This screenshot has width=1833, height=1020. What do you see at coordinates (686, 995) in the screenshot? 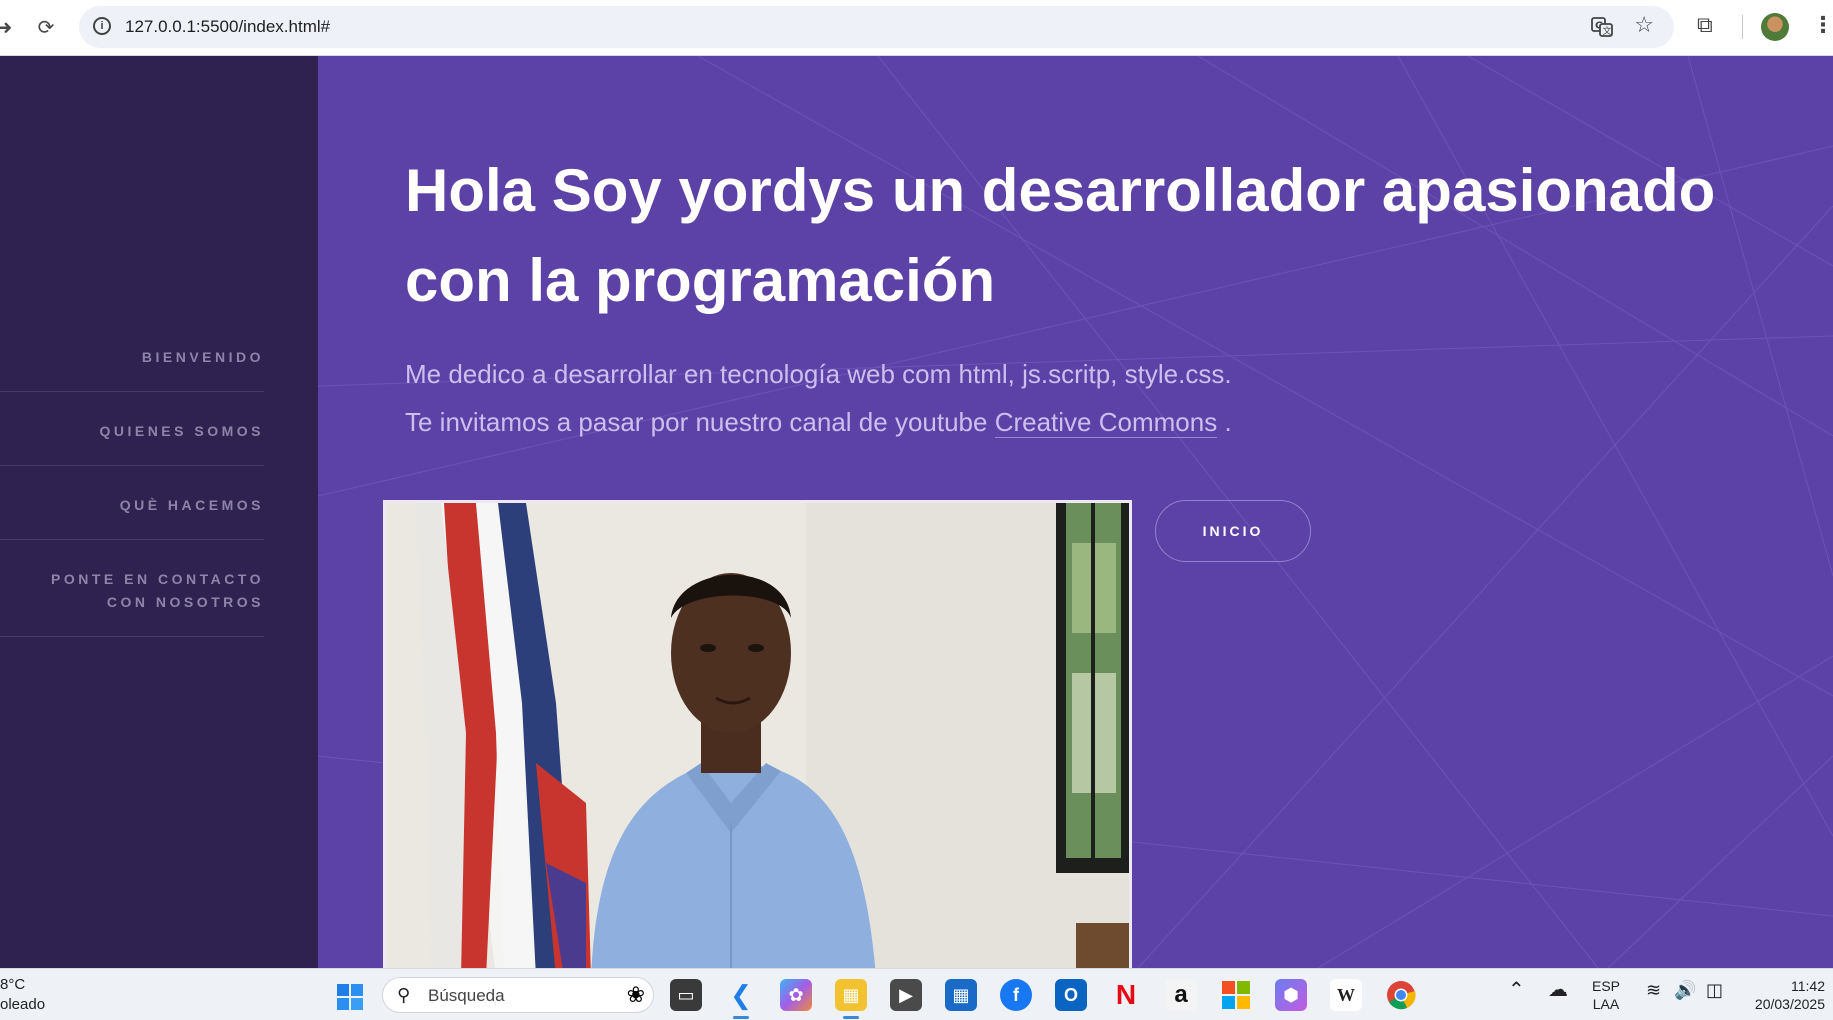
I see `file-explorer-dark-icon: ▭` at bounding box center [686, 995].